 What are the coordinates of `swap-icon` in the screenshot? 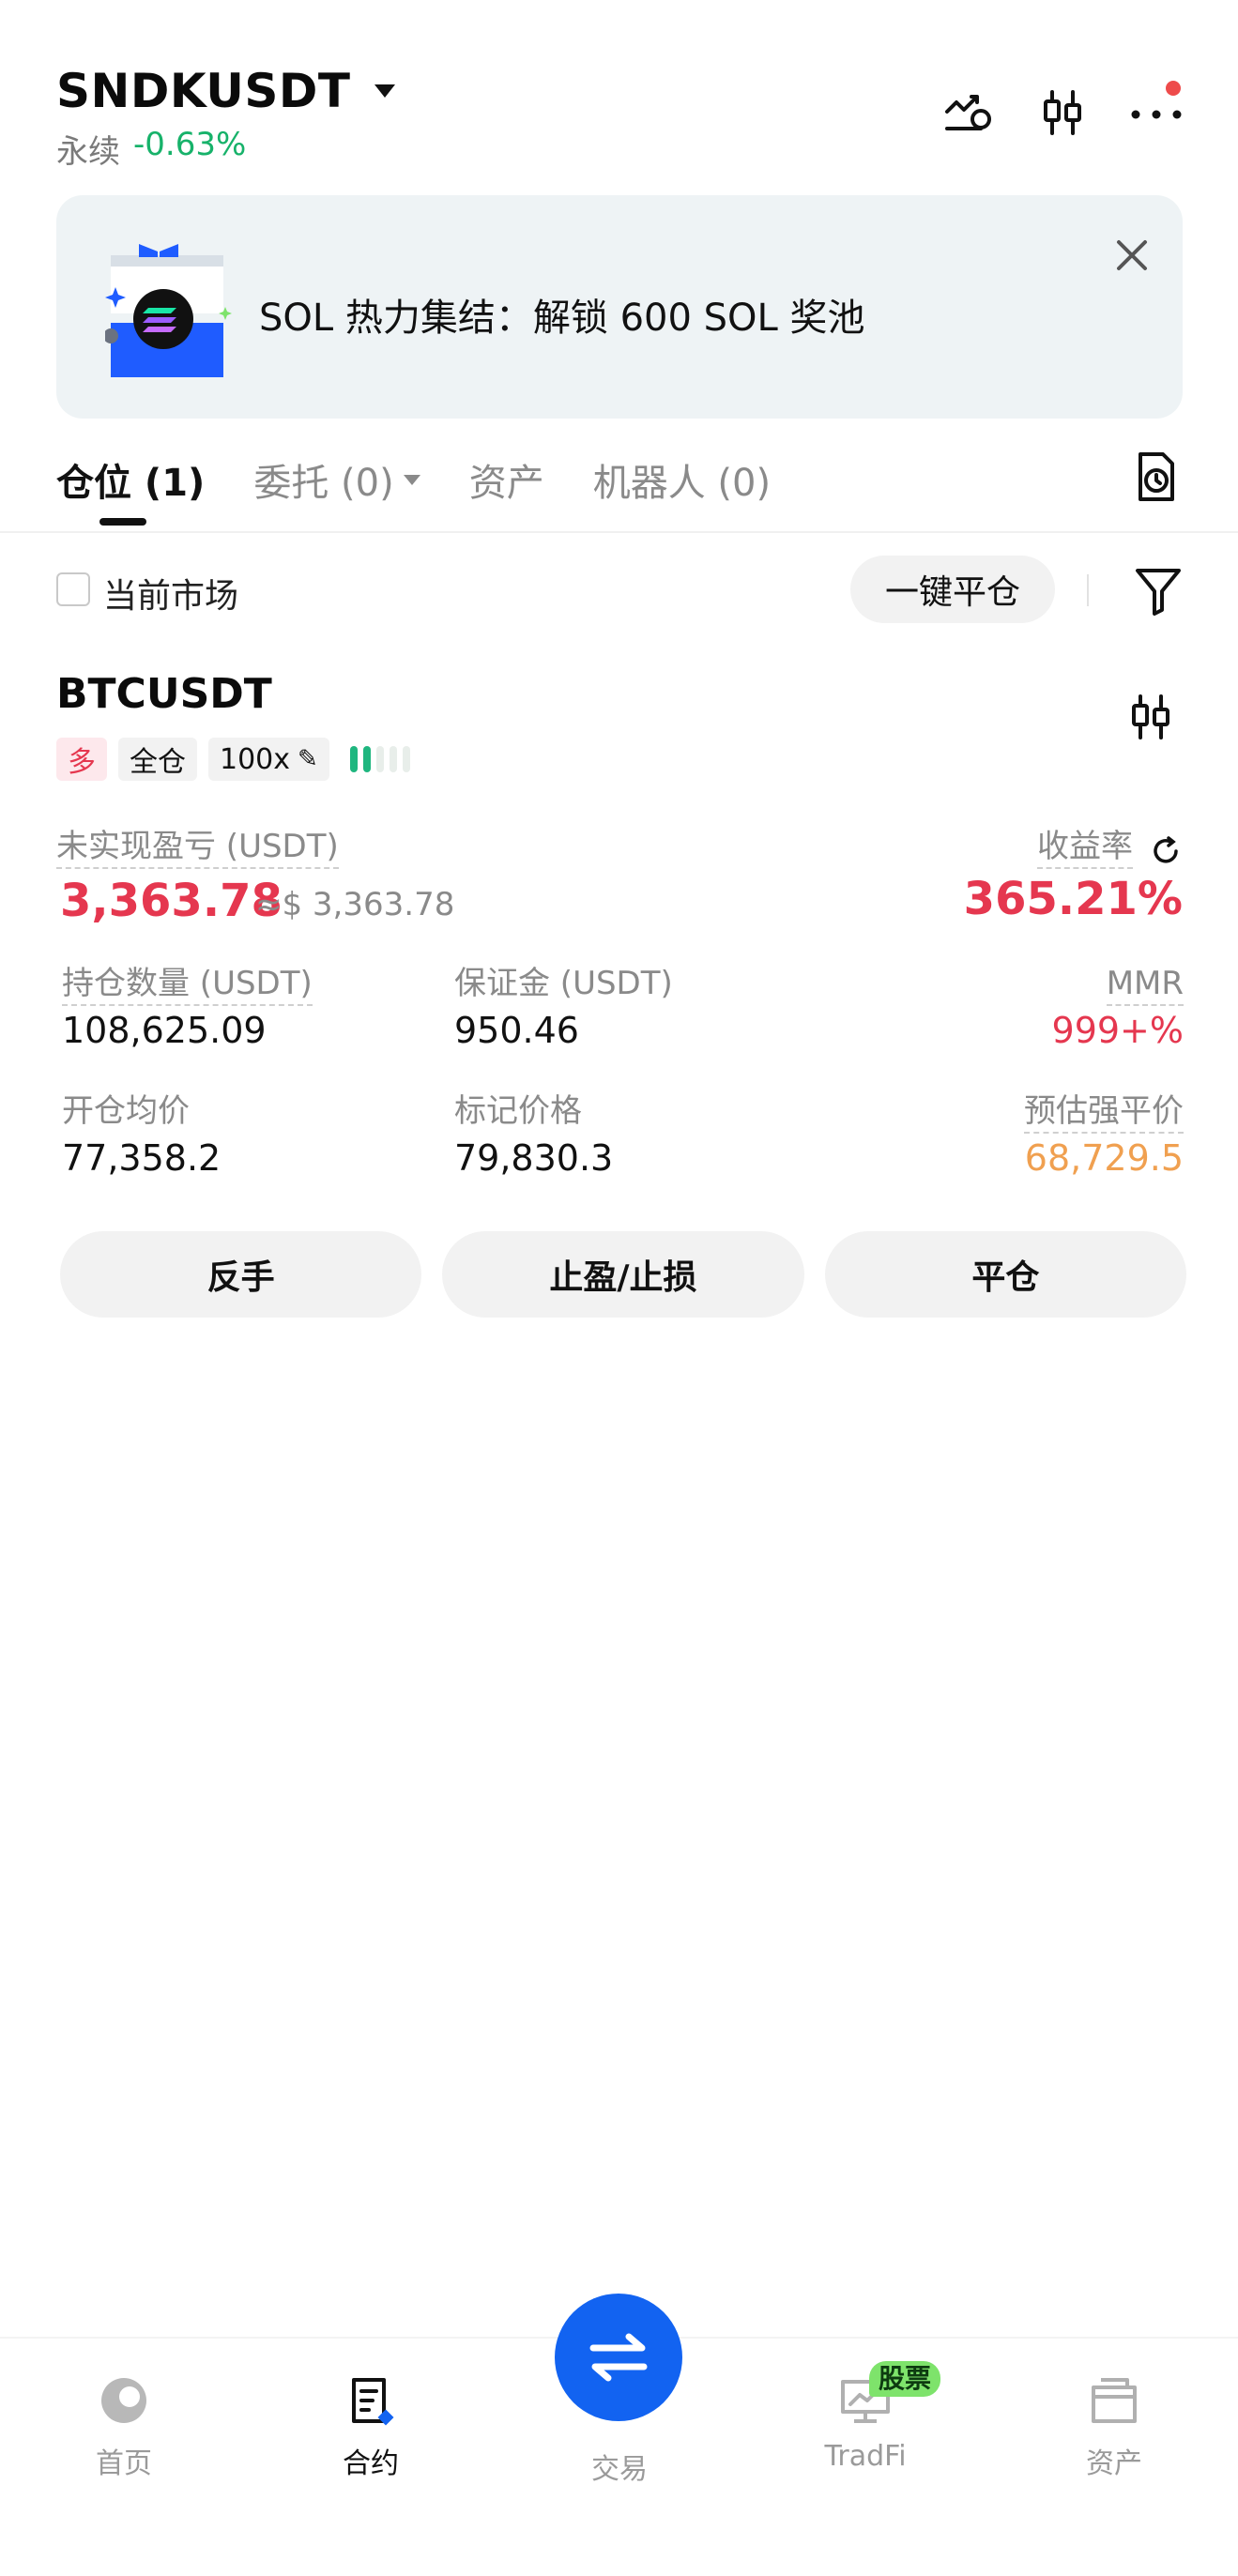 It's located at (618, 2357).